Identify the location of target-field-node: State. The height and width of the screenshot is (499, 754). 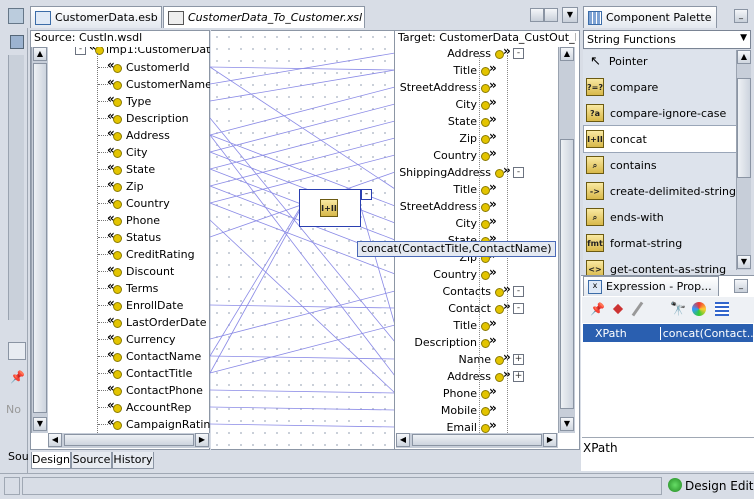
(472, 120).